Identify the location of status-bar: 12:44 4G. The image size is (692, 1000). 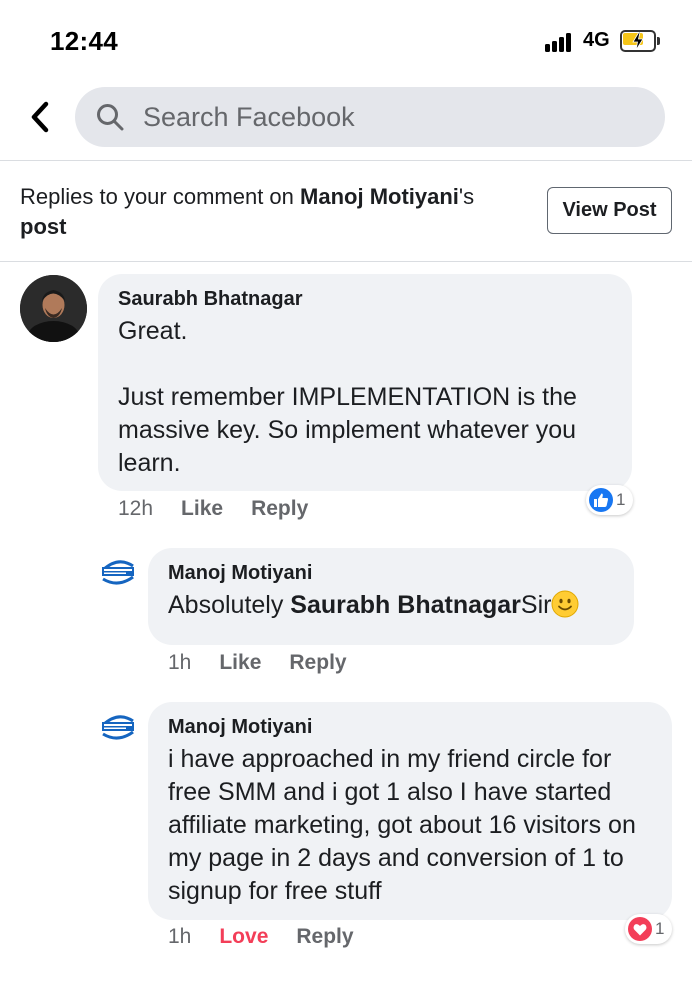
(346, 40).